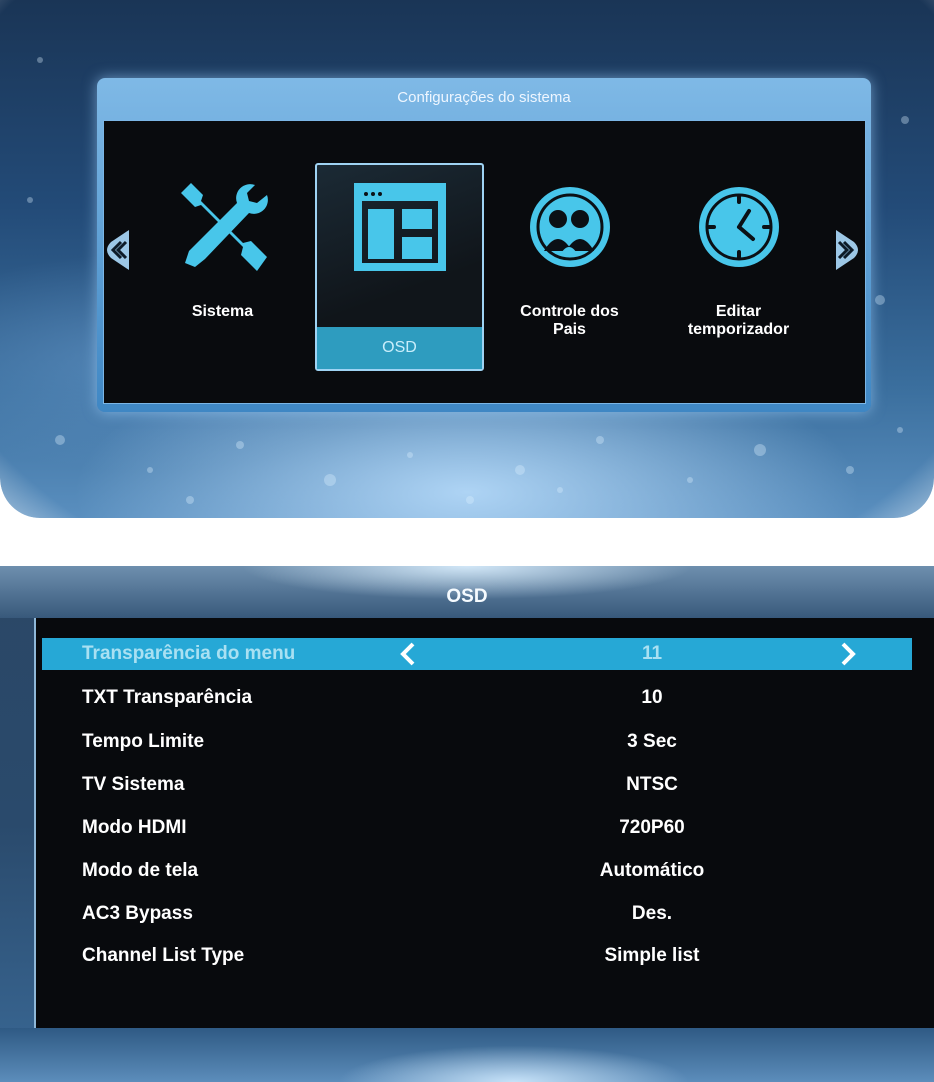 Image resolution: width=934 pixels, height=1082 pixels. Describe the element at coordinates (652, 697) in the screenshot. I see `row-value: 10` at that location.